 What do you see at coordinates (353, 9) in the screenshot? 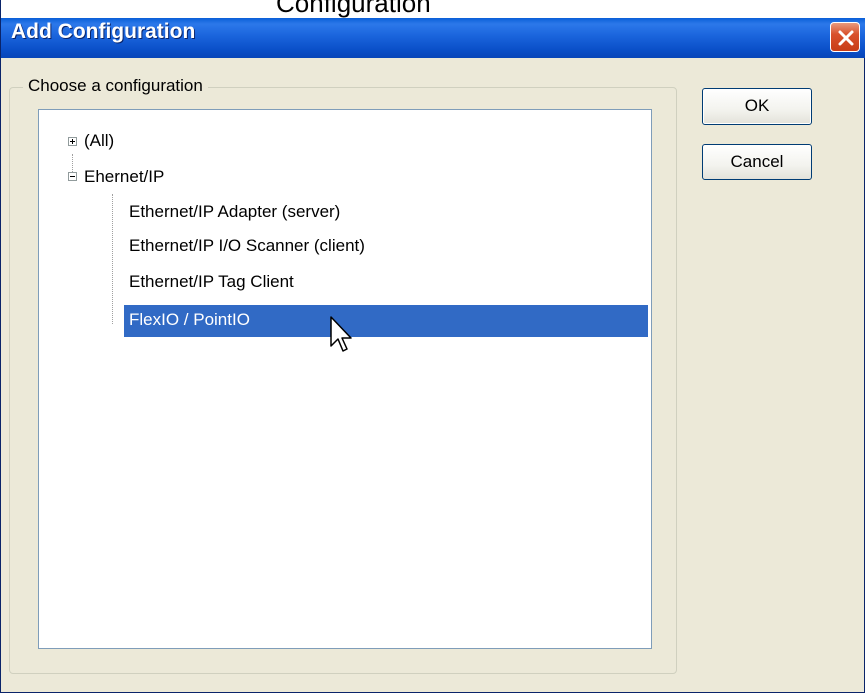
I see `background-caption: Configuration` at bounding box center [353, 9].